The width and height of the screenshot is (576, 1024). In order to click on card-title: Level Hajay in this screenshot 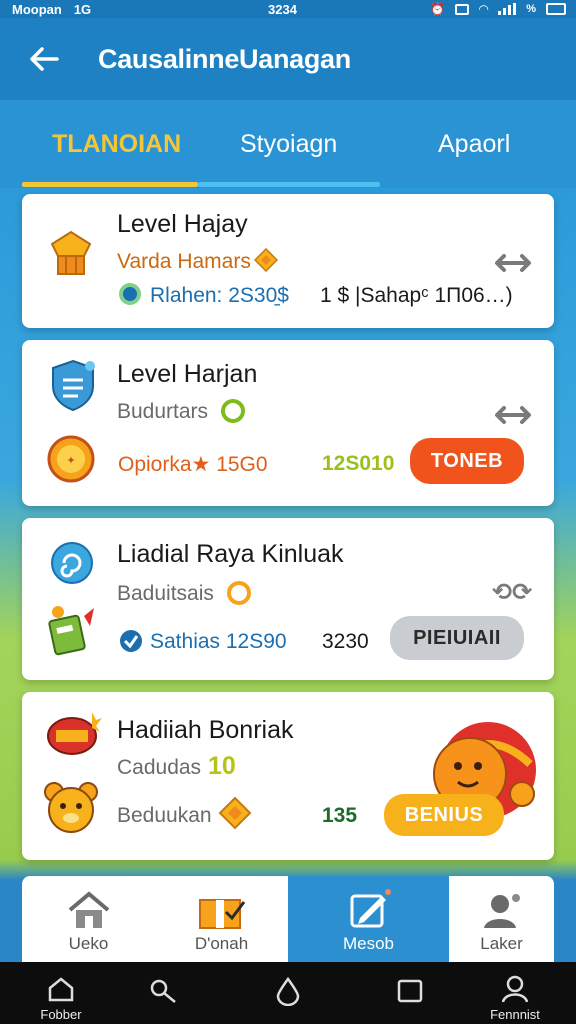, I will do `click(182, 224)`.